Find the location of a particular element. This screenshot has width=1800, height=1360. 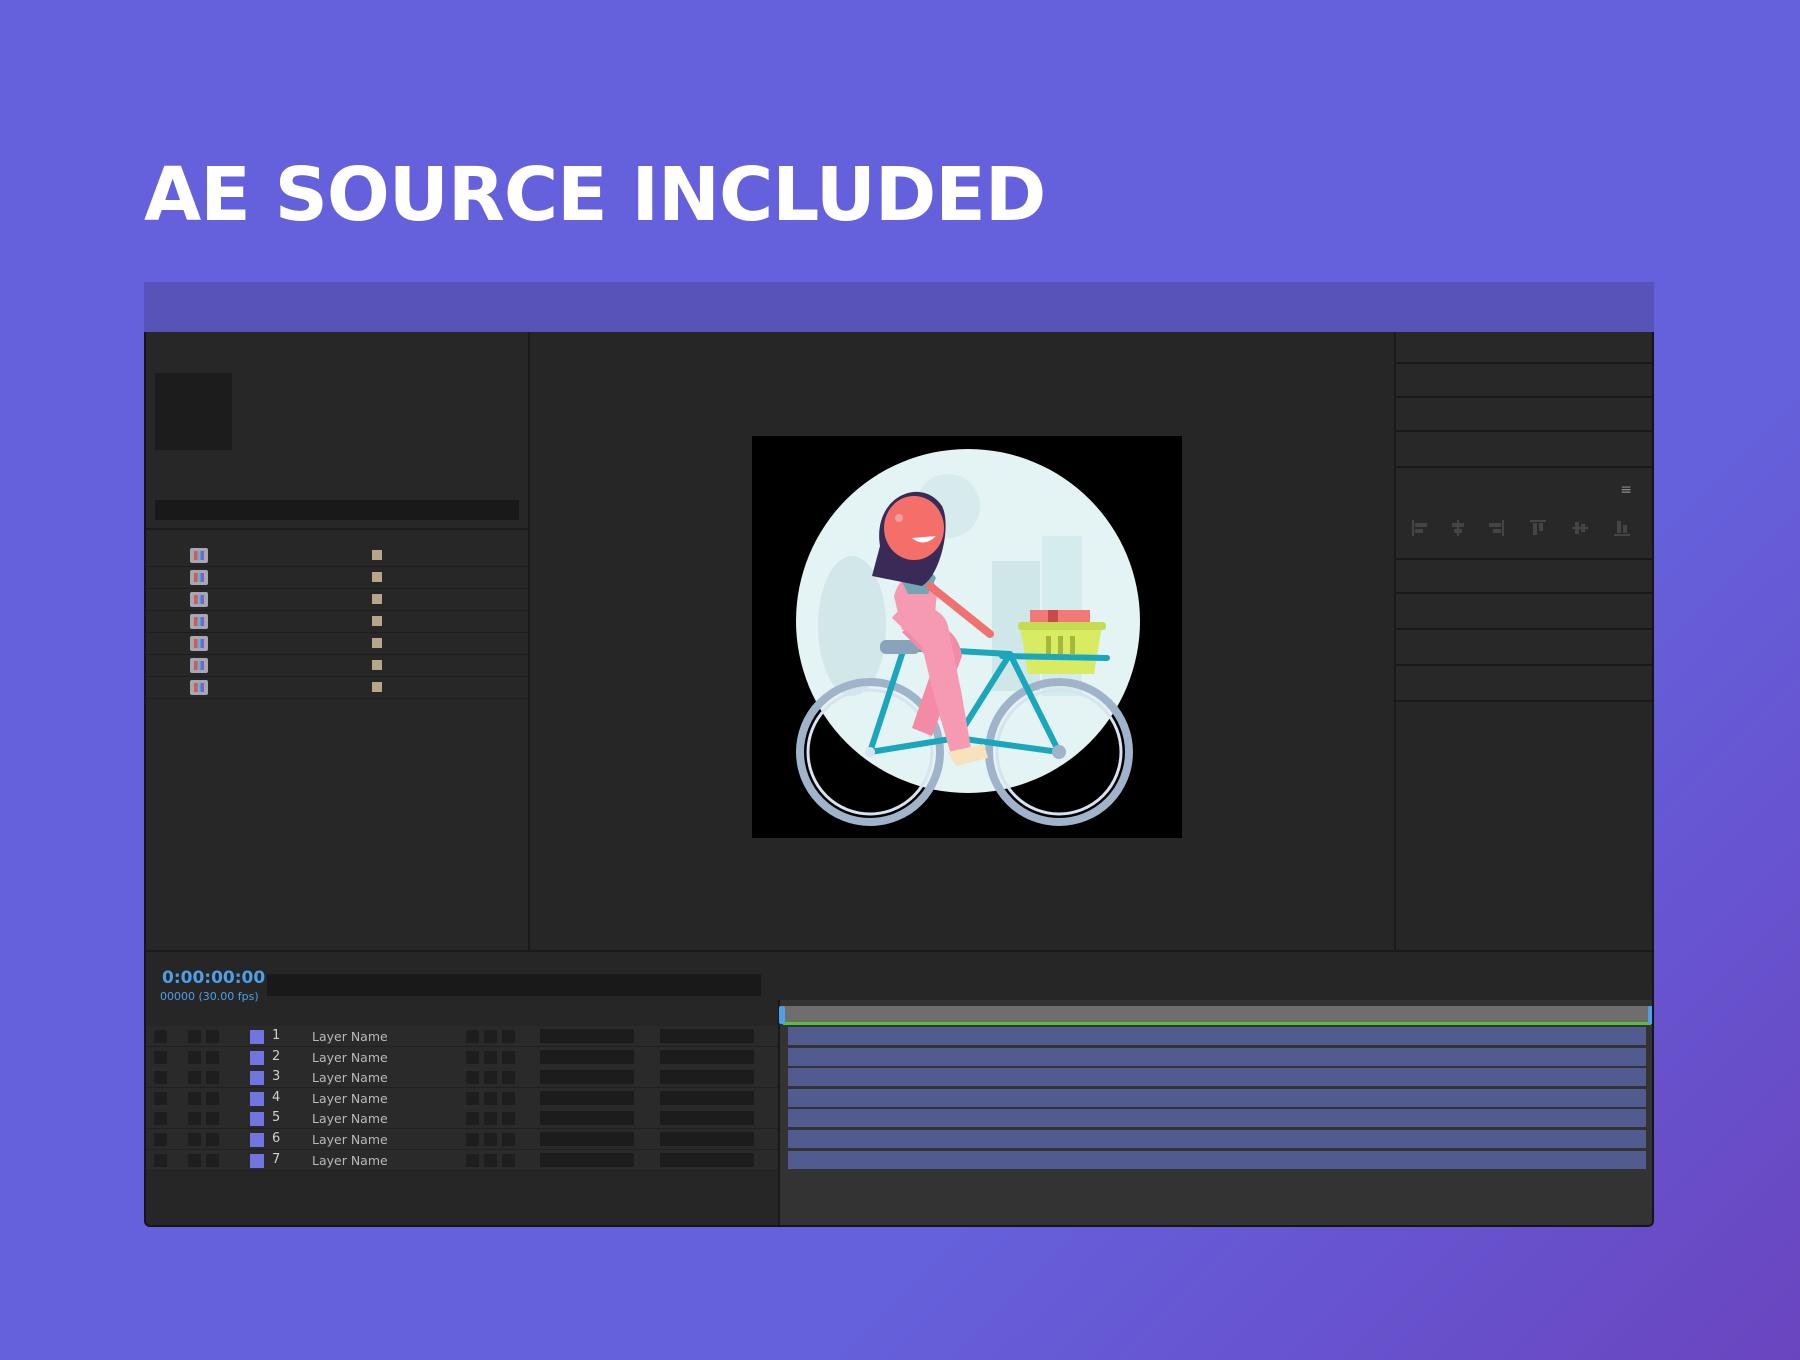

align-bottom-icon is located at coordinates (1622, 528).